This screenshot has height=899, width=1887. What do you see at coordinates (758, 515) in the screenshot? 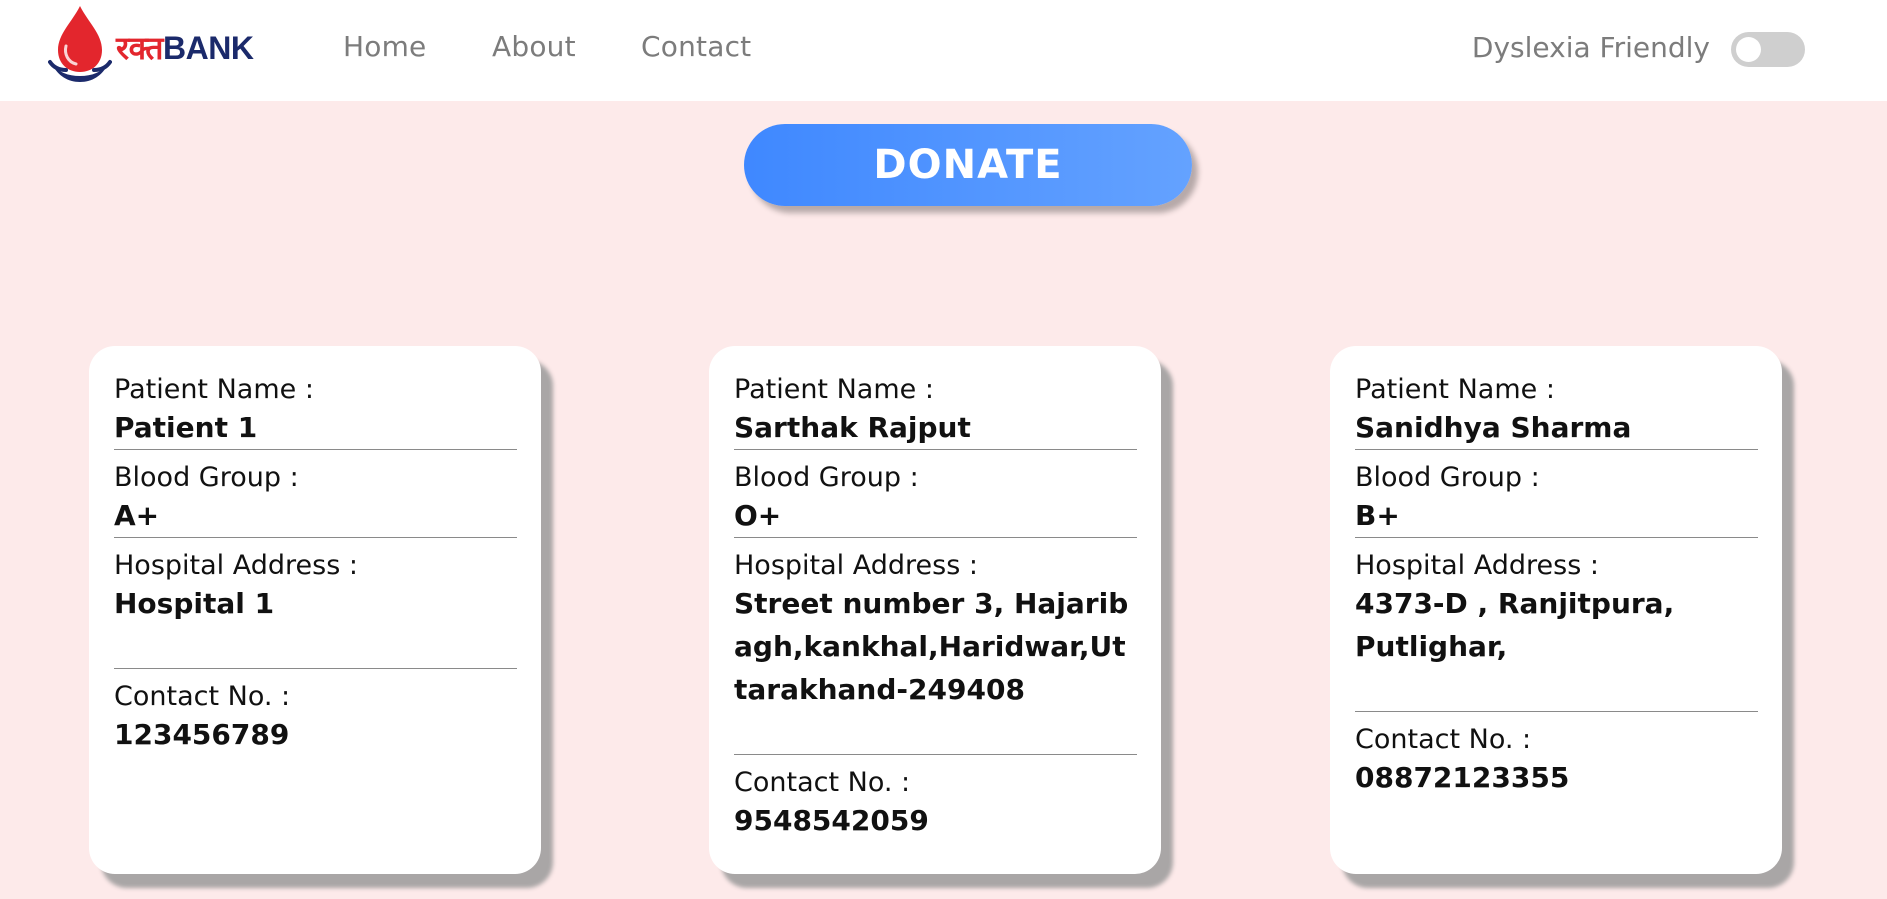
I see `blood-group-value: O+` at bounding box center [758, 515].